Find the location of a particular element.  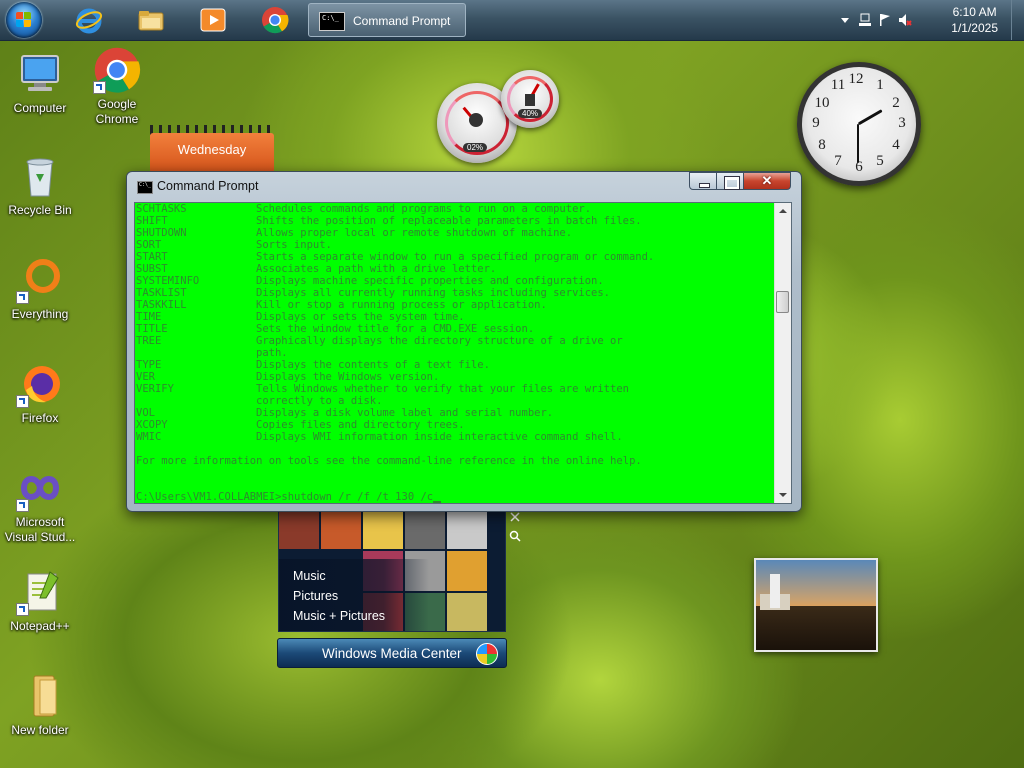

taskbar-internet-explorer is located at coordinates (88, 20).